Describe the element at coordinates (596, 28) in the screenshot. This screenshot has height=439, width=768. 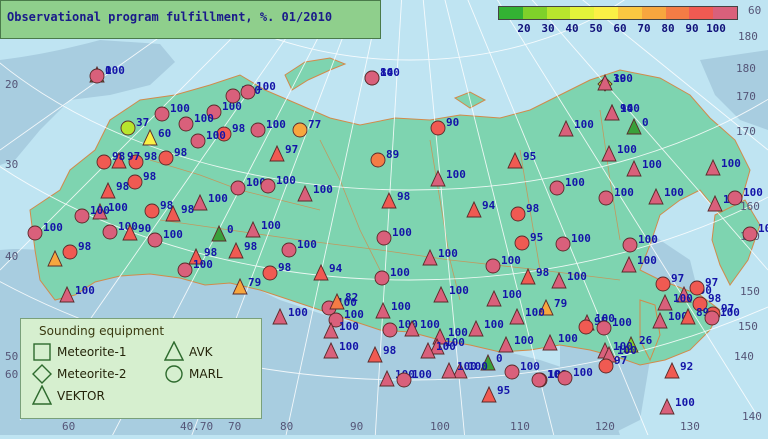
I see `color-scale-label: 50` at that location.